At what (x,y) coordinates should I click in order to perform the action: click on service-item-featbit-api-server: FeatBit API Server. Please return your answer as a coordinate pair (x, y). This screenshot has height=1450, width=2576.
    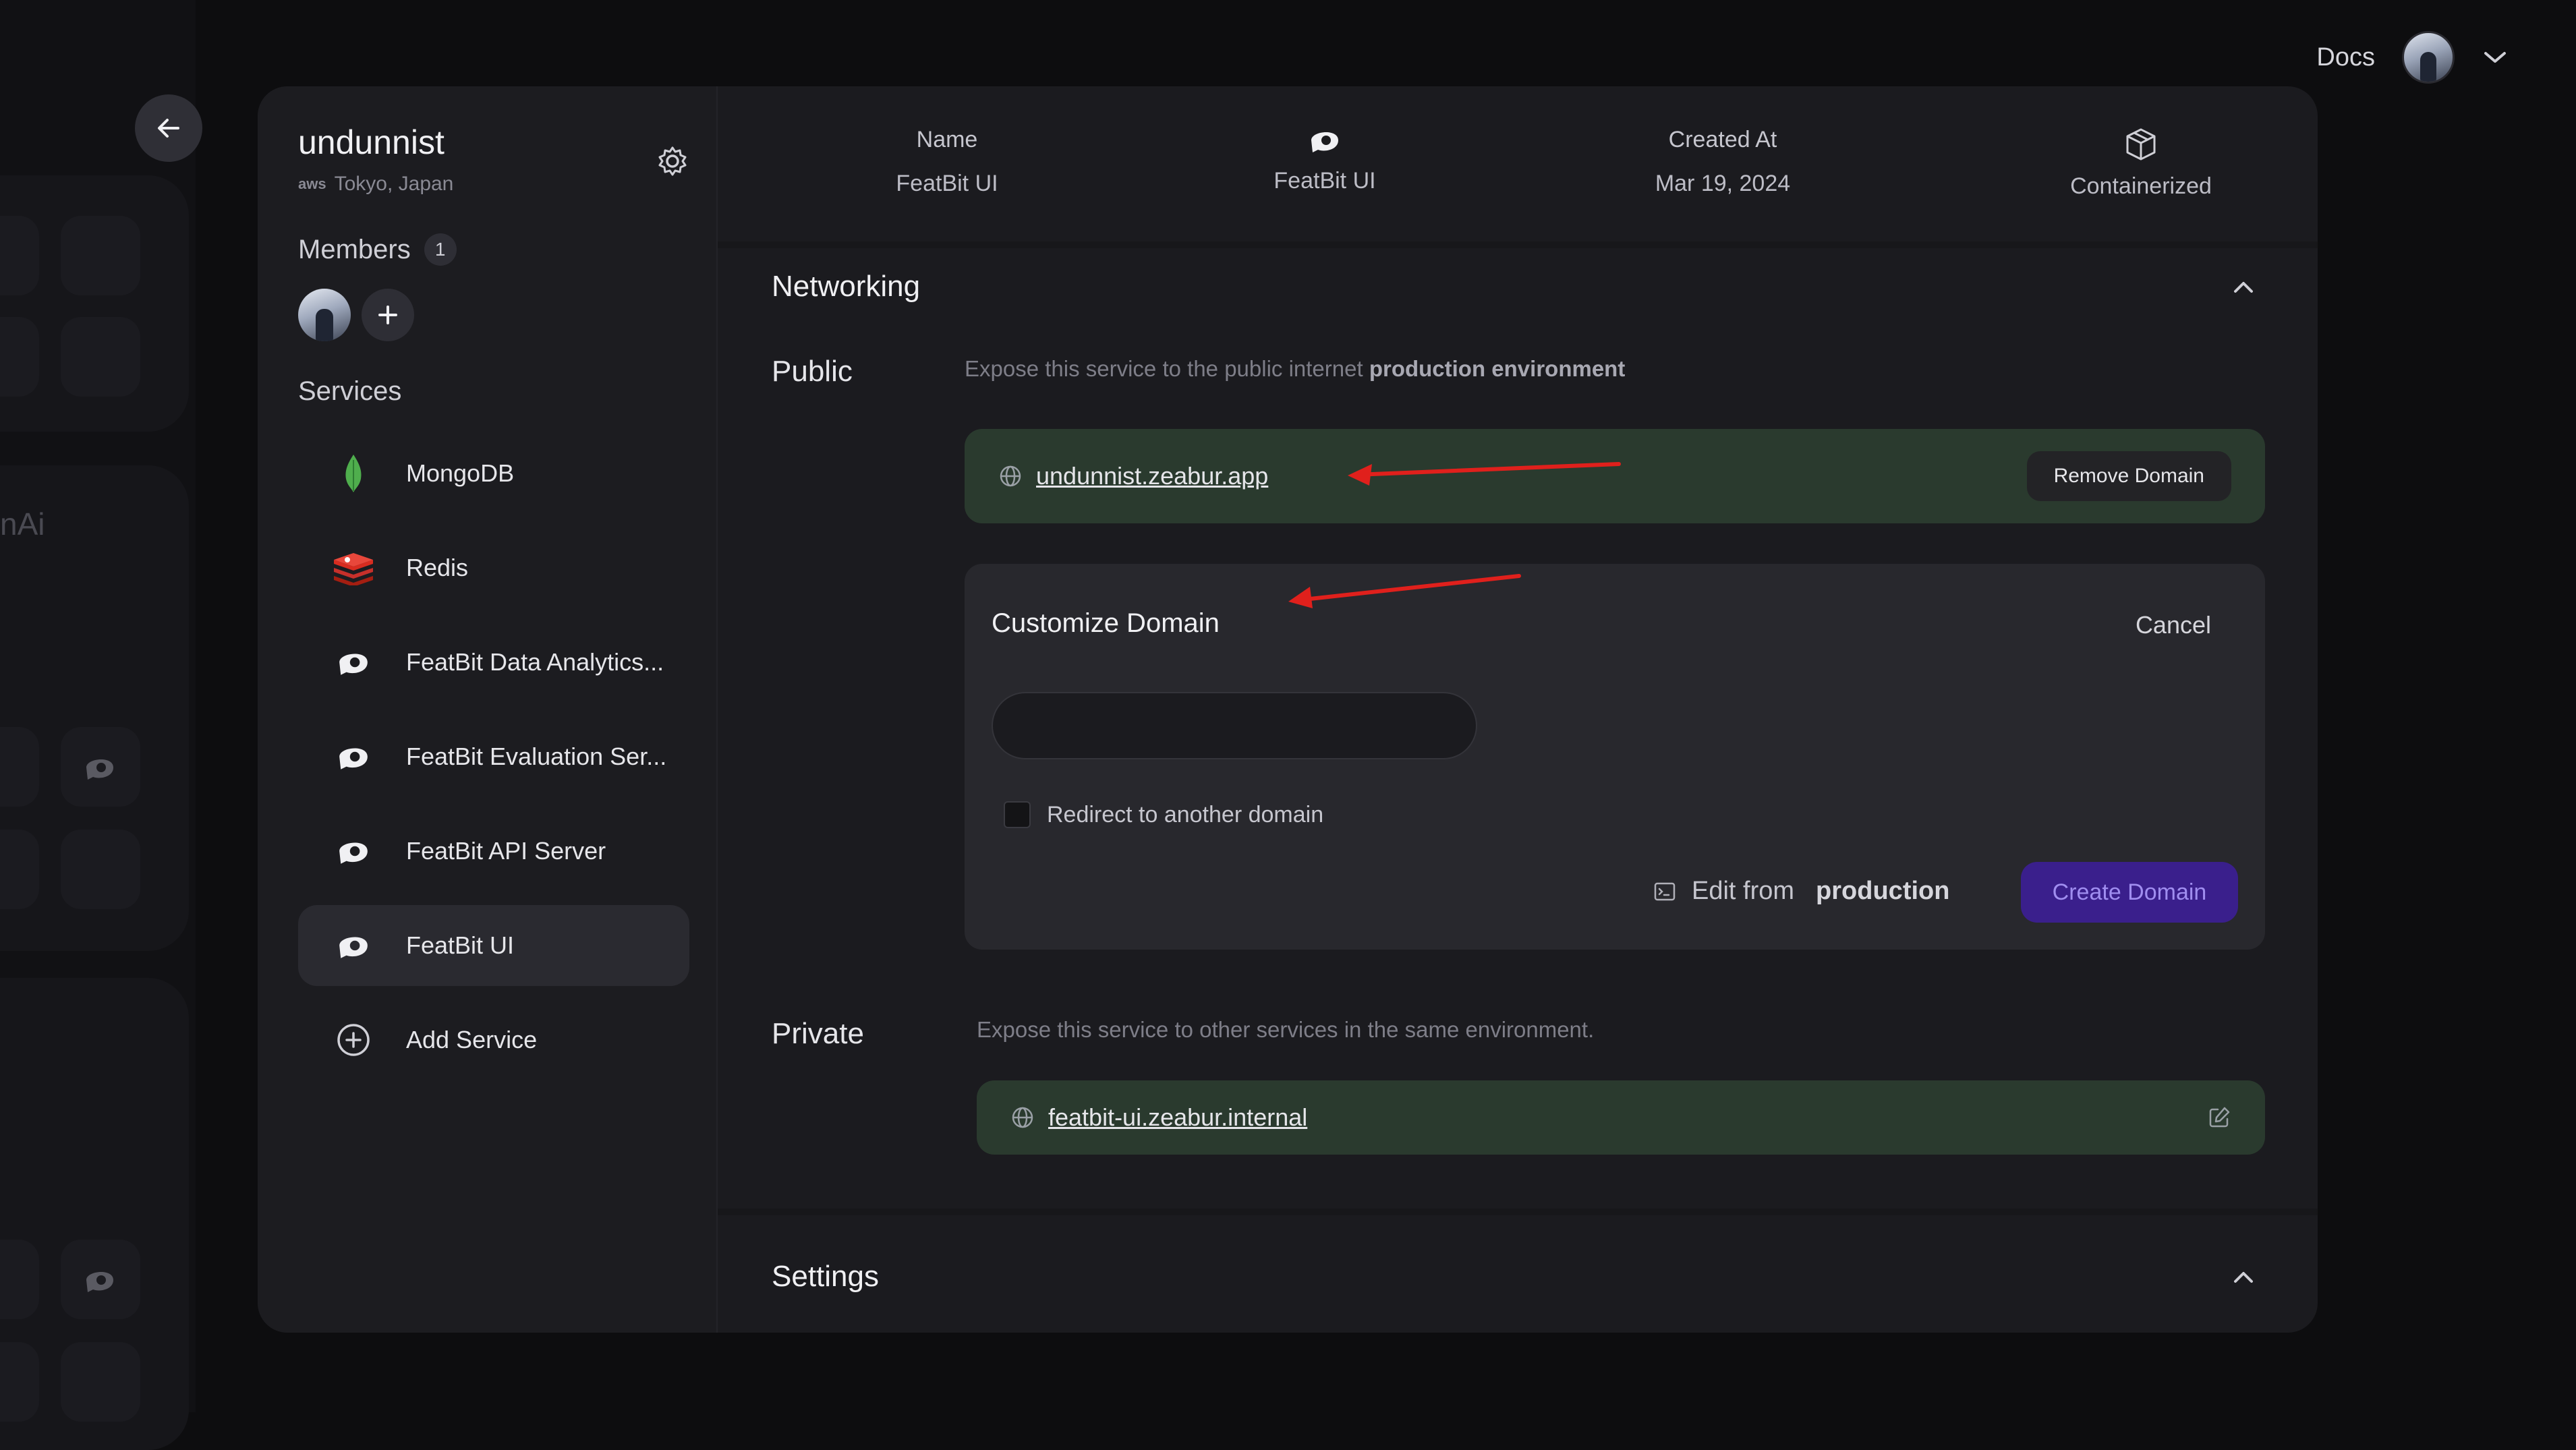
    Looking at the image, I should click on (493, 851).